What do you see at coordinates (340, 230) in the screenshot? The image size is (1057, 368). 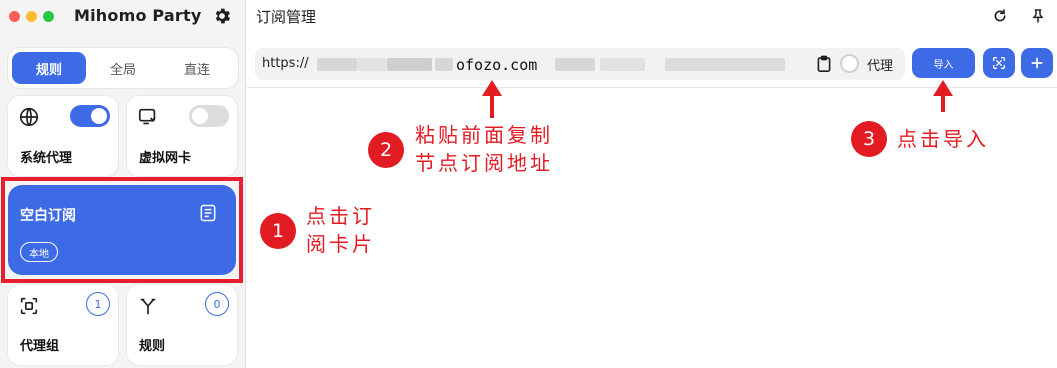 I see `step-1-text: 点击订 阅卡片` at bounding box center [340, 230].